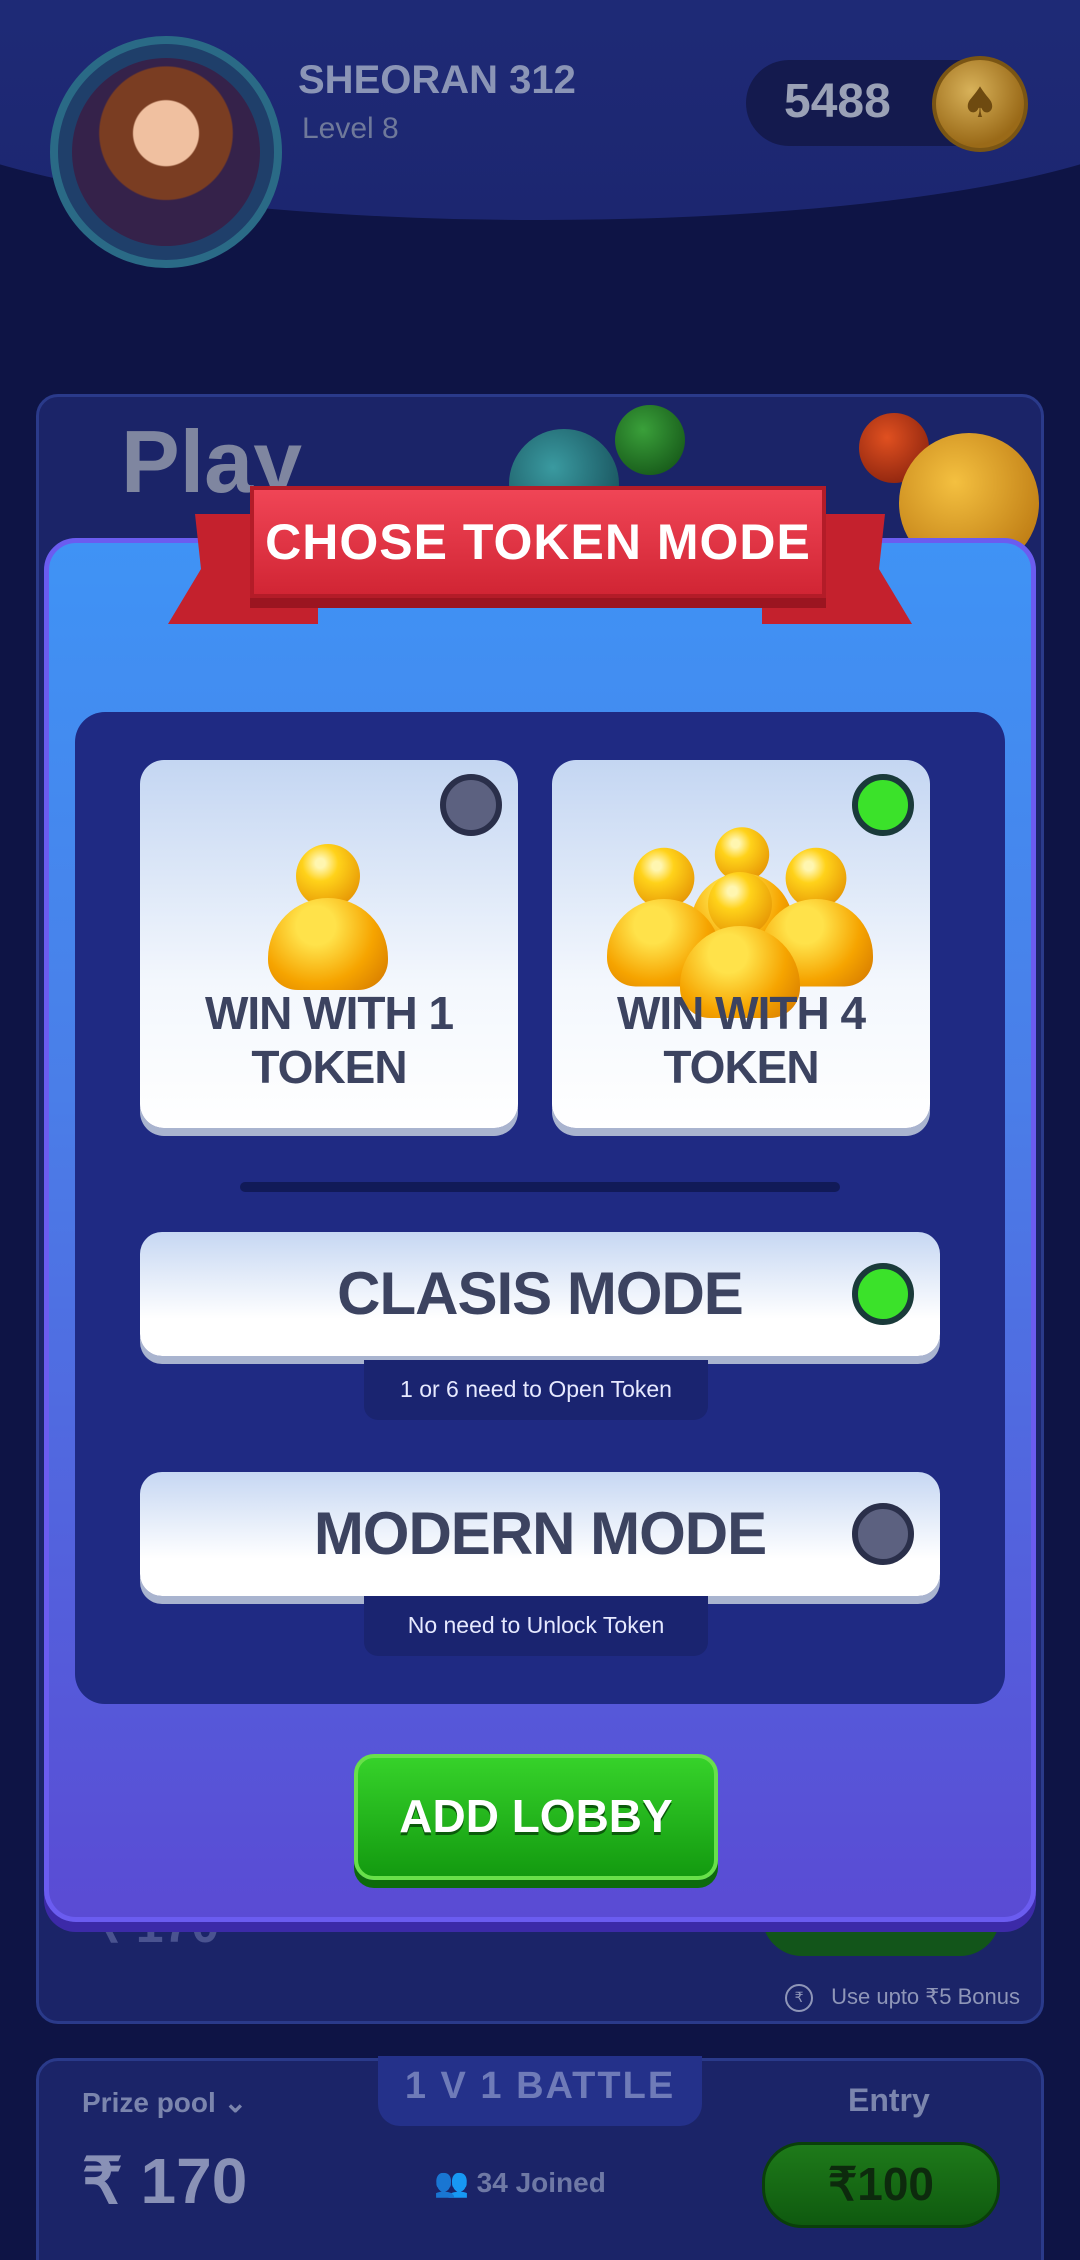 The height and width of the screenshot is (2260, 1080). I want to click on prize-pool-text: Prize pool, so click(149, 2102).